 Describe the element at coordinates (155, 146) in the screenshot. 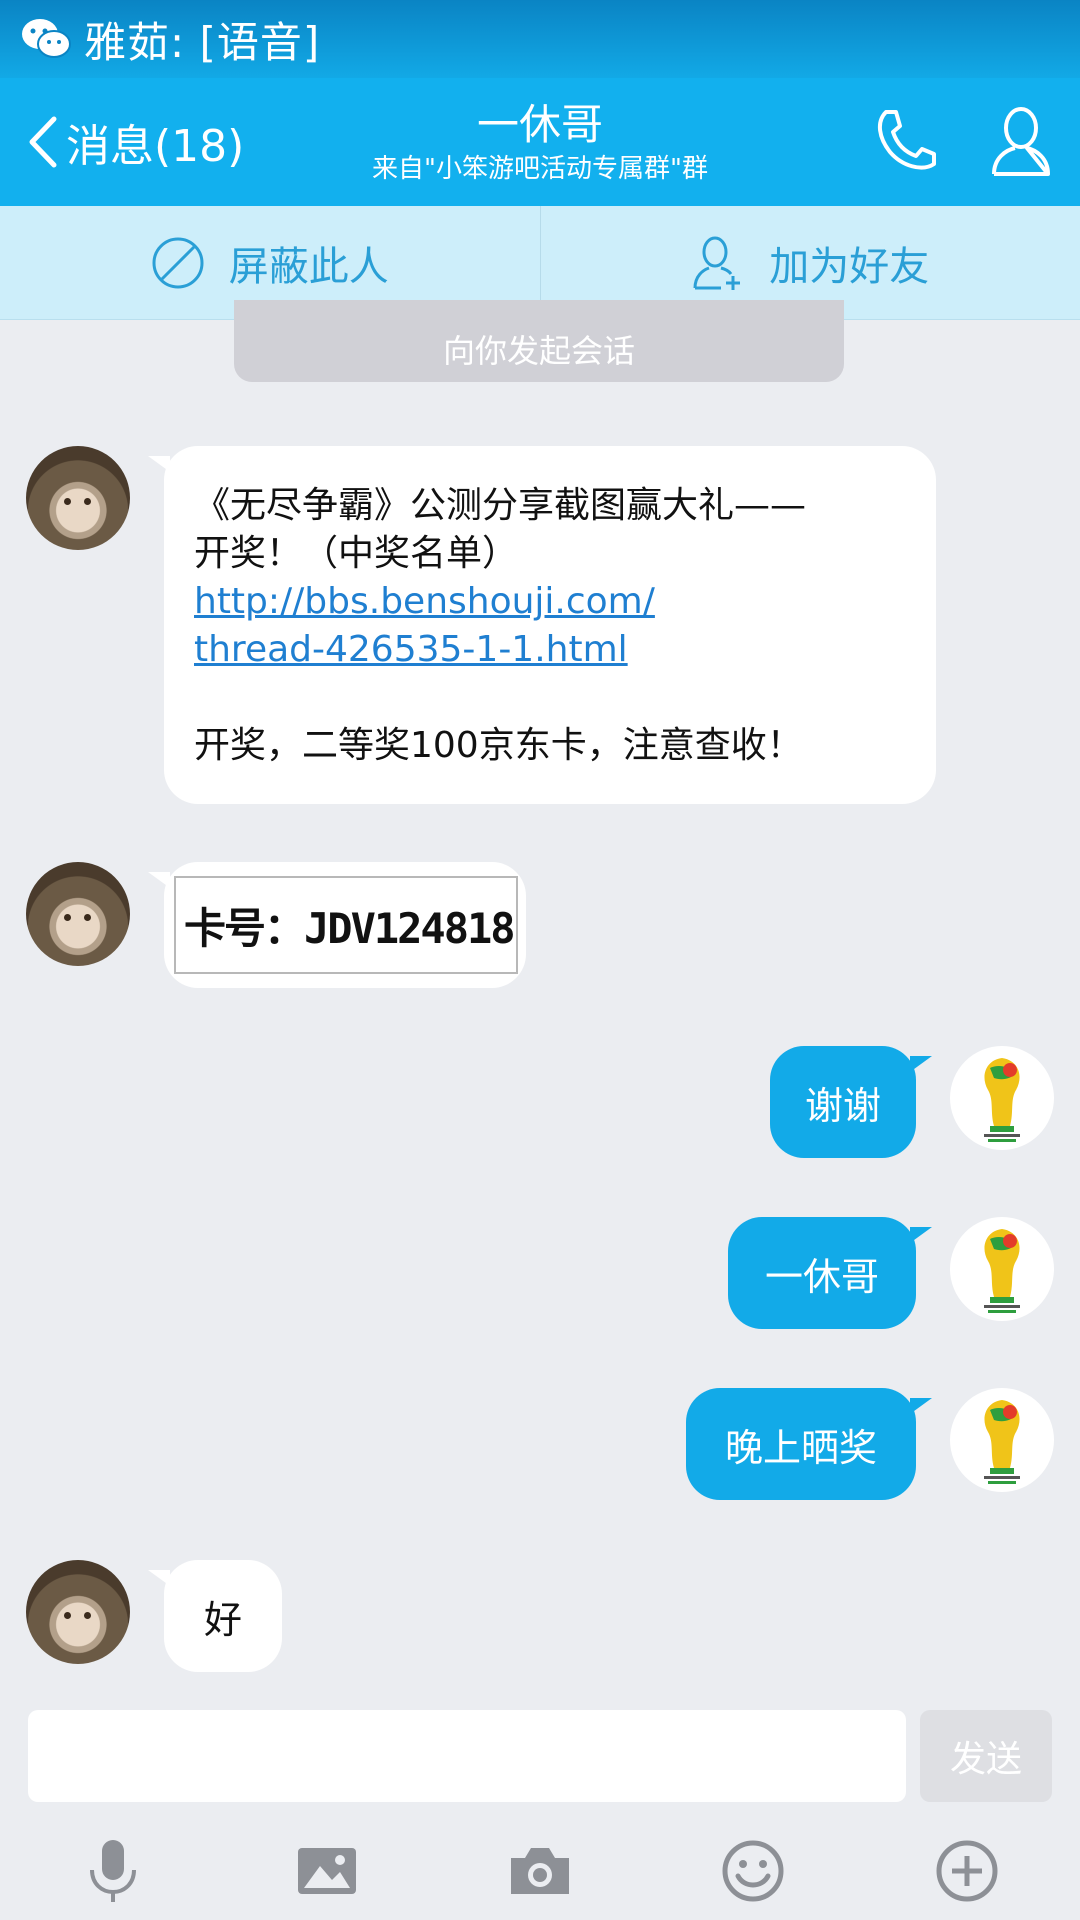

I see `back-label: 消息(18)` at that location.